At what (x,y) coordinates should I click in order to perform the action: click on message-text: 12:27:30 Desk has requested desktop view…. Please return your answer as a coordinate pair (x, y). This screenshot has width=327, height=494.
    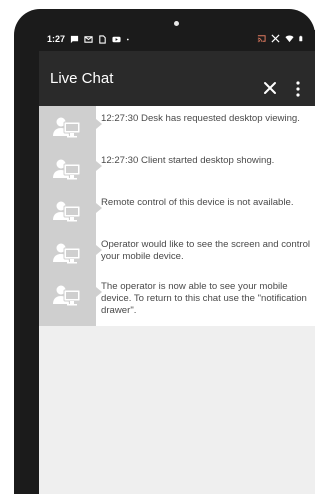
    Looking at the image, I should click on (200, 118).